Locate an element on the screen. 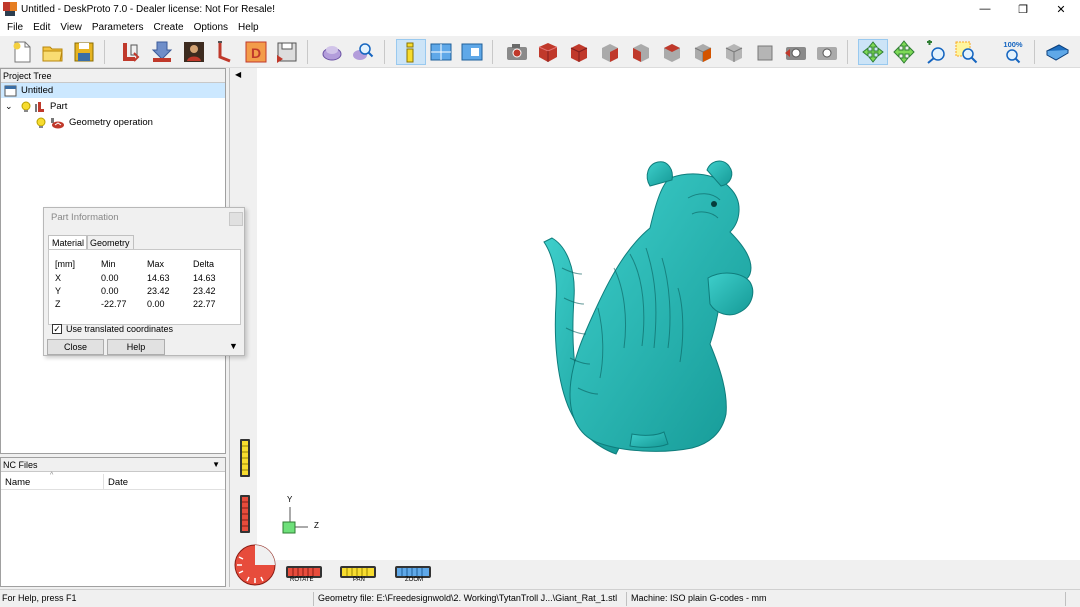 The width and height of the screenshot is (1080, 607). axis-y-label: Y is located at coordinates (290, 499).